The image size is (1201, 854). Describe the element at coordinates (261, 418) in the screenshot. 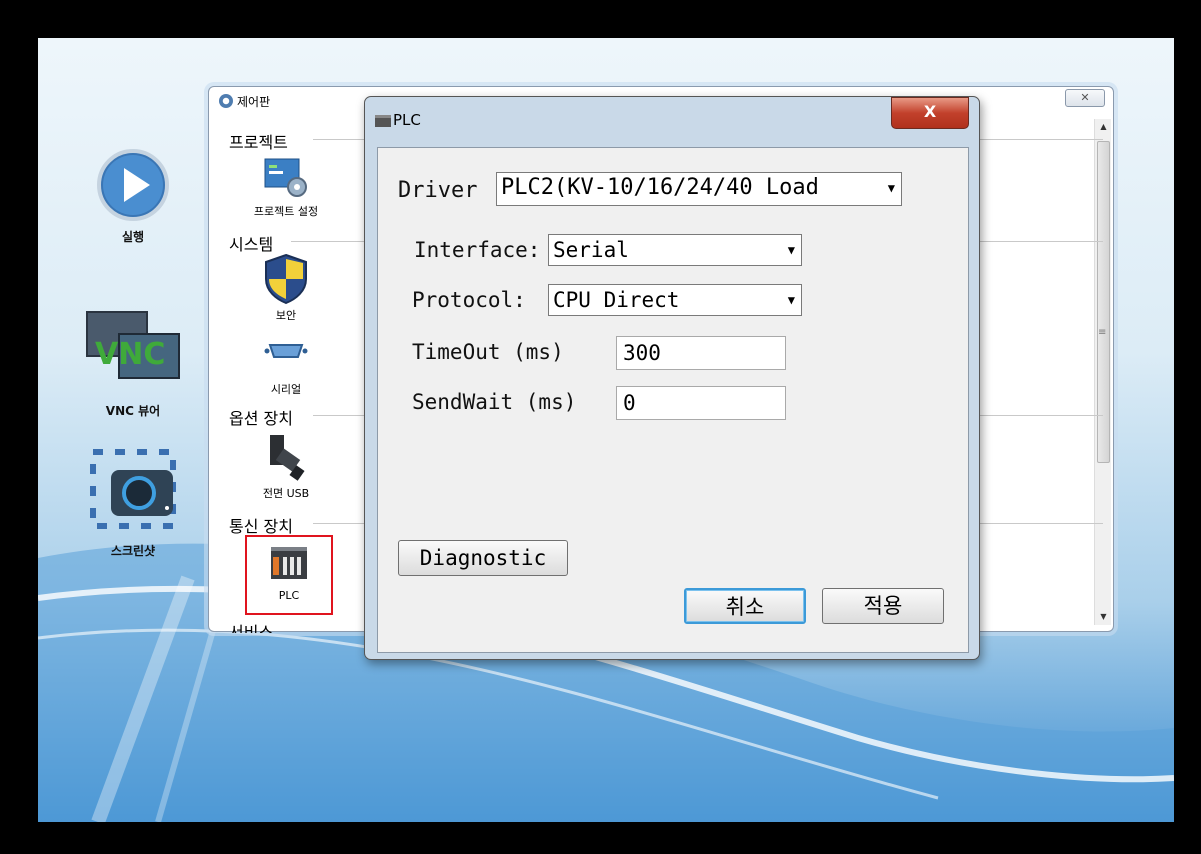

I see `section-option-devices-label: 옵션 장치` at that location.